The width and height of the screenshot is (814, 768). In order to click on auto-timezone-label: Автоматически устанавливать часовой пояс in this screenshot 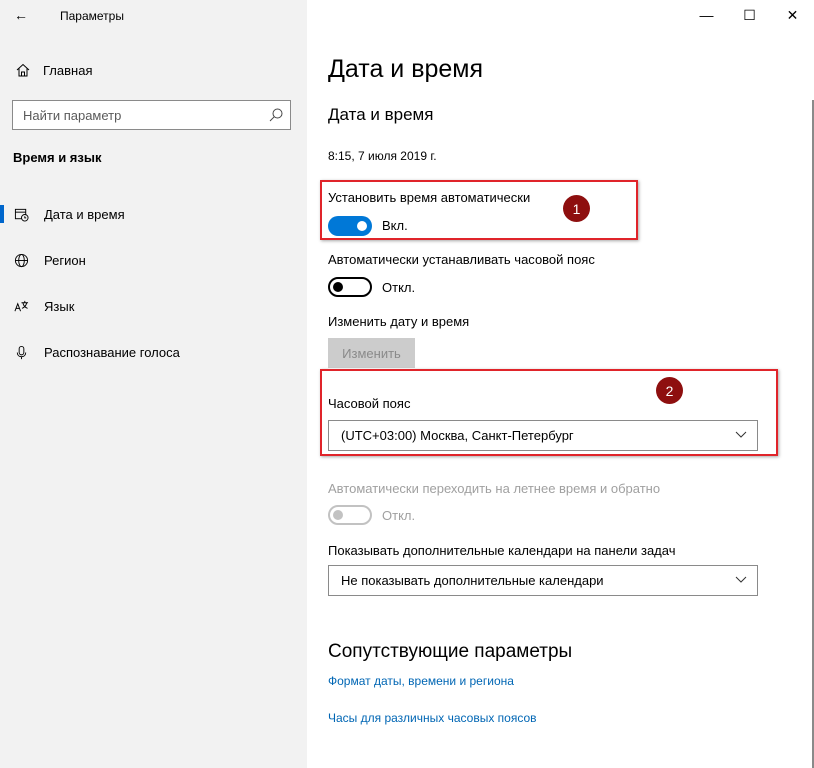, I will do `click(461, 259)`.